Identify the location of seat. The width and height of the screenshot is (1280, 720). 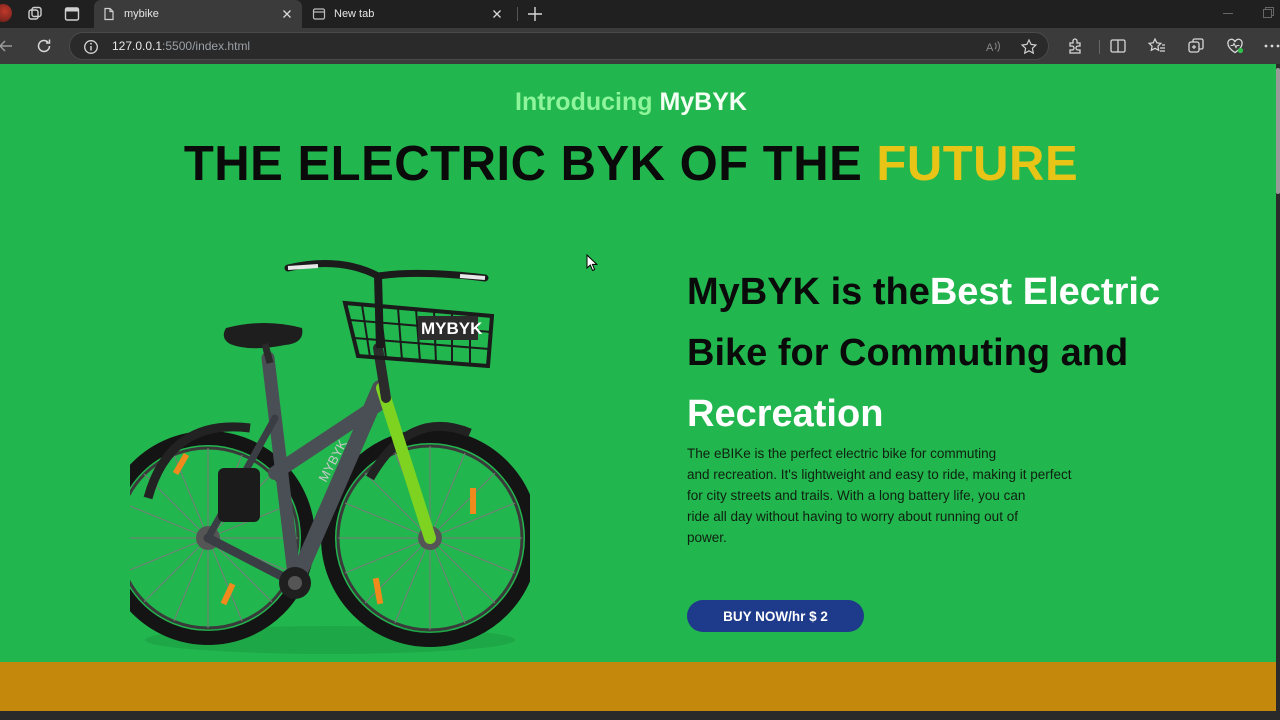
(263, 336).